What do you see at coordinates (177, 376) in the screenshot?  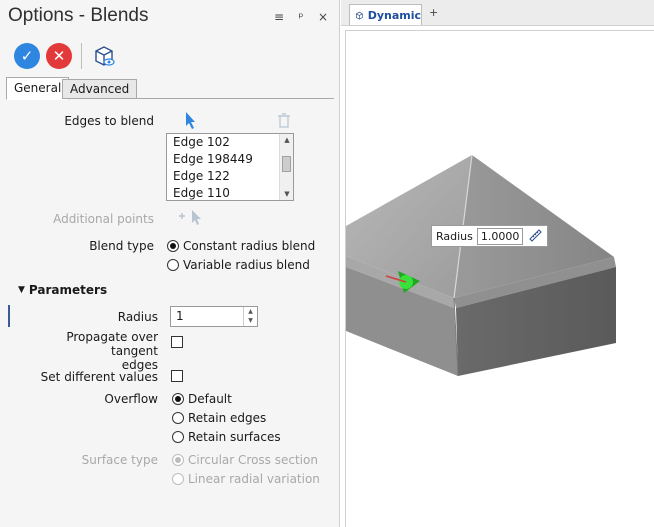 I see `set-different-values-checkbox` at bounding box center [177, 376].